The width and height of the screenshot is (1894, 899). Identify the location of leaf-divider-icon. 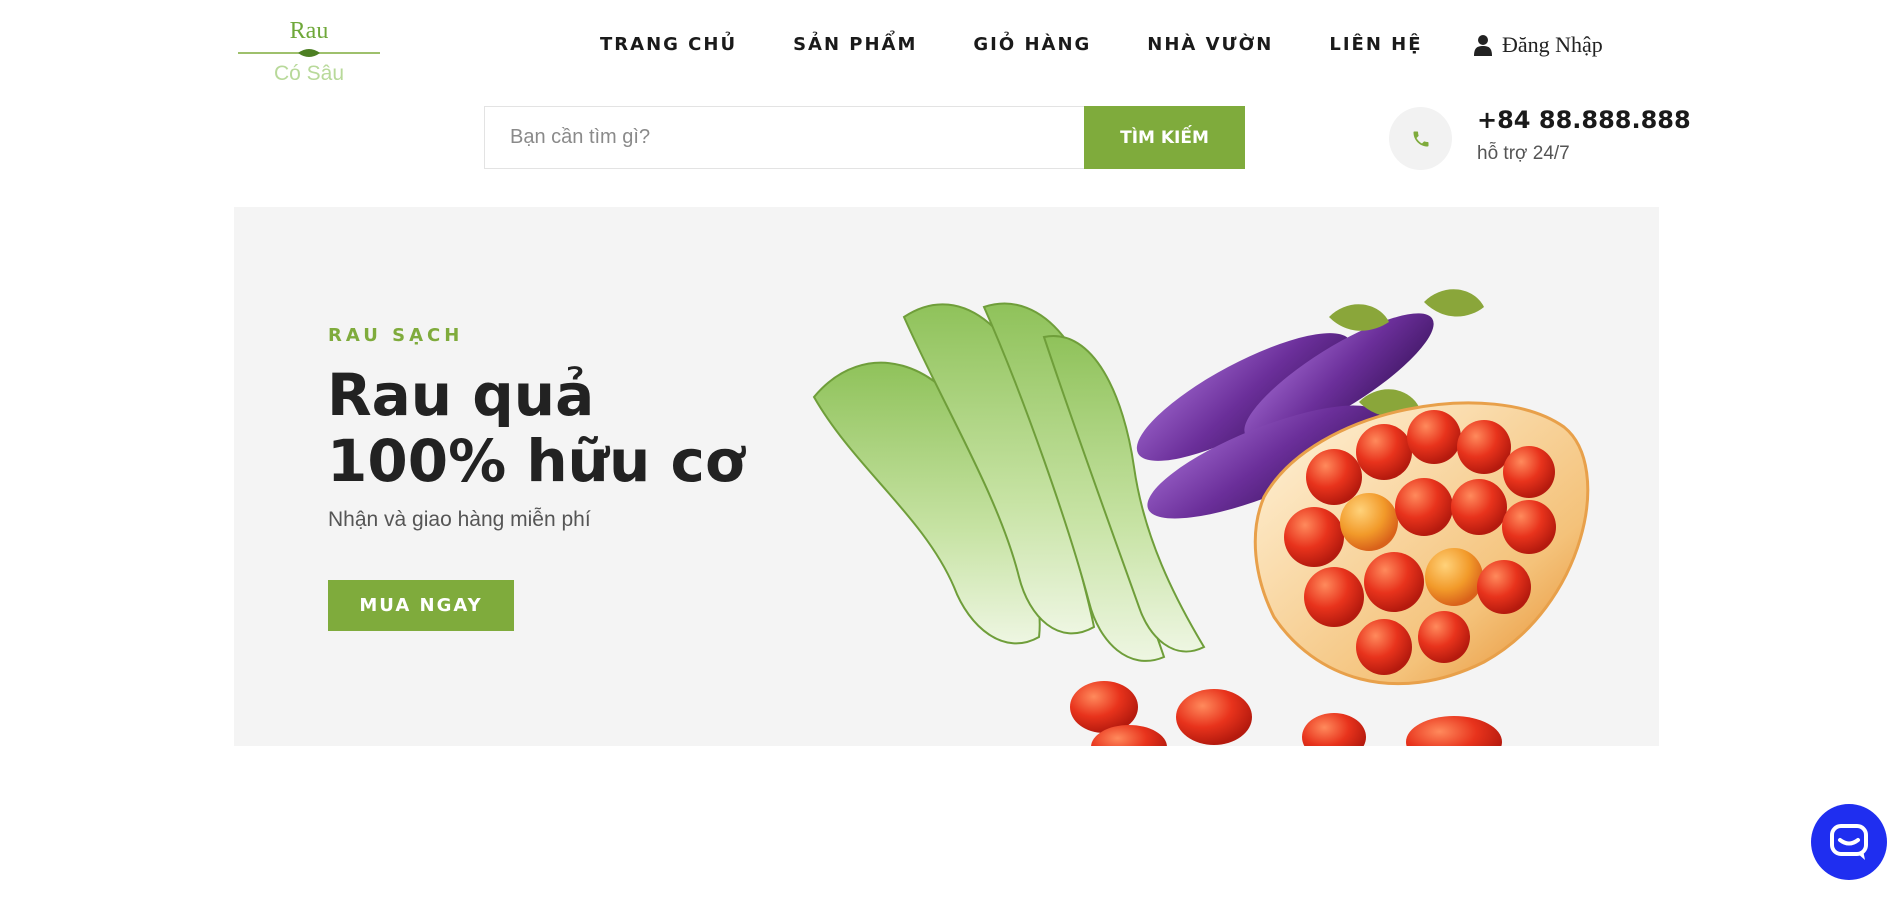
(309, 53).